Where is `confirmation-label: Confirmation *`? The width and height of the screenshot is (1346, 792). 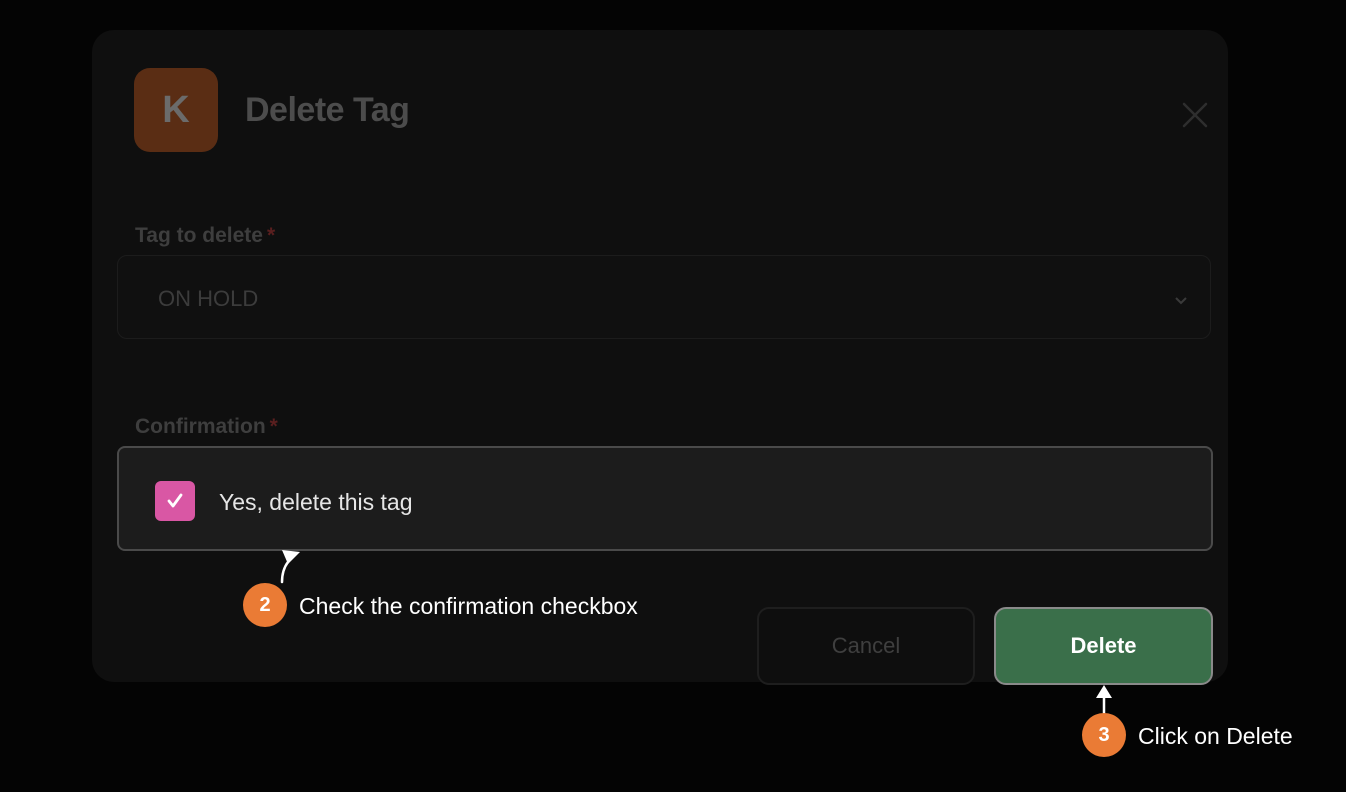
confirmation-label: Confirmation * is located at coordinates (206, 427).